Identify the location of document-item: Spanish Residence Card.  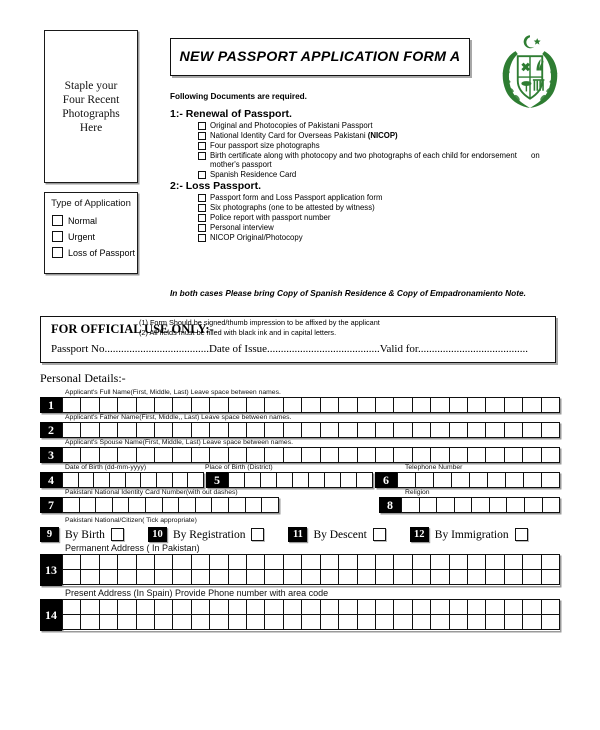
(384, 174).